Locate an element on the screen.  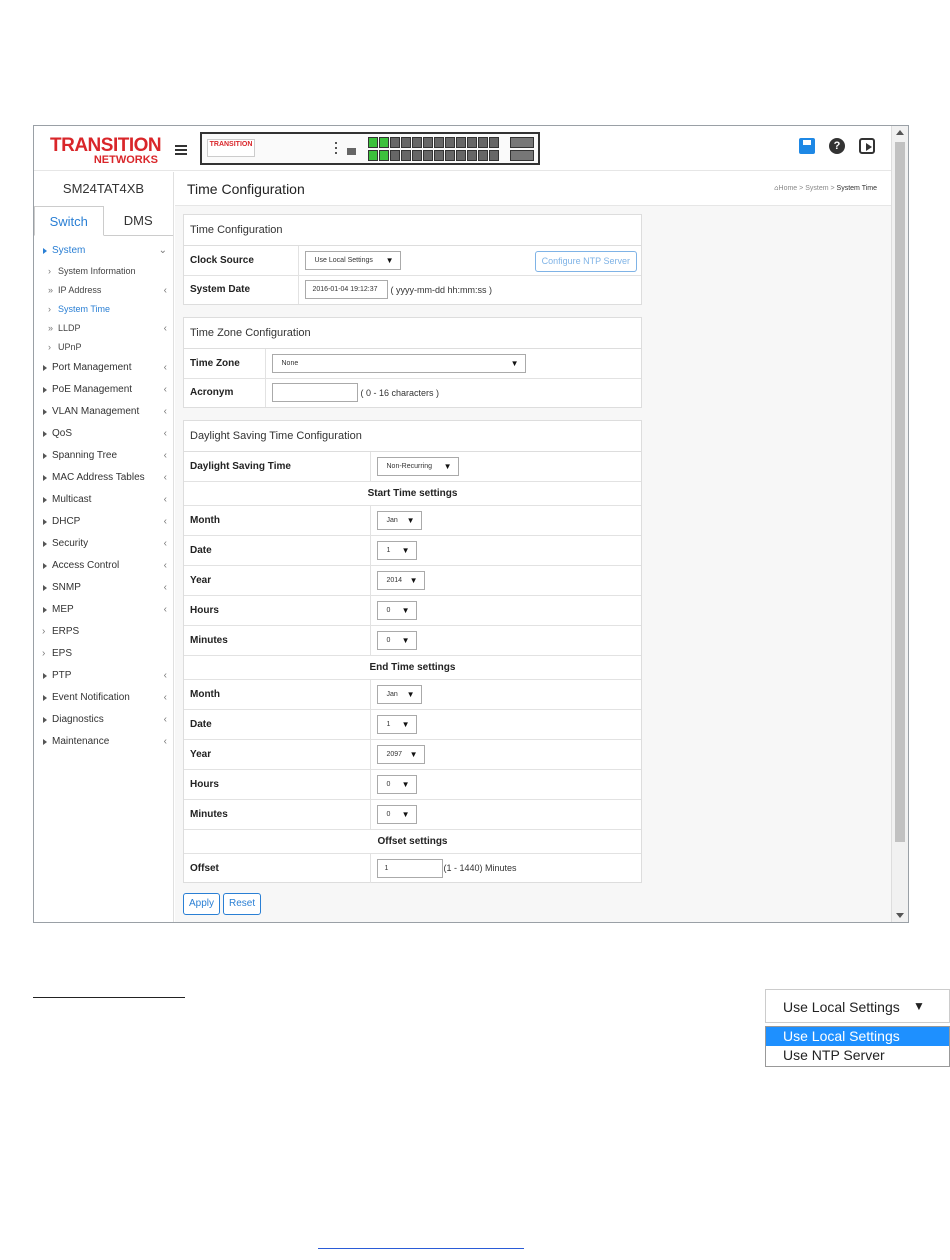
page-title: Time Configuration is located at coordinates (246, 189).